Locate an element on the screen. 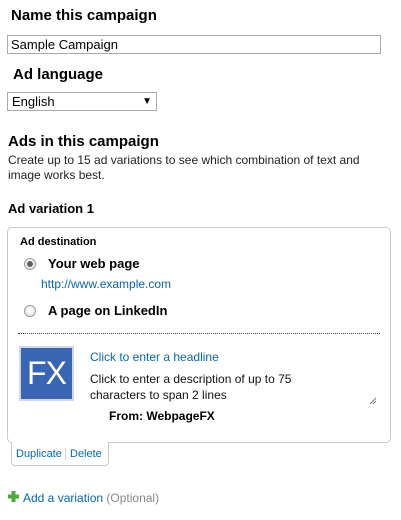 Image resolution: width=401 pixels, height=520 pixels. from-label: From: WebpageFX is located at coordinates (162, 416).